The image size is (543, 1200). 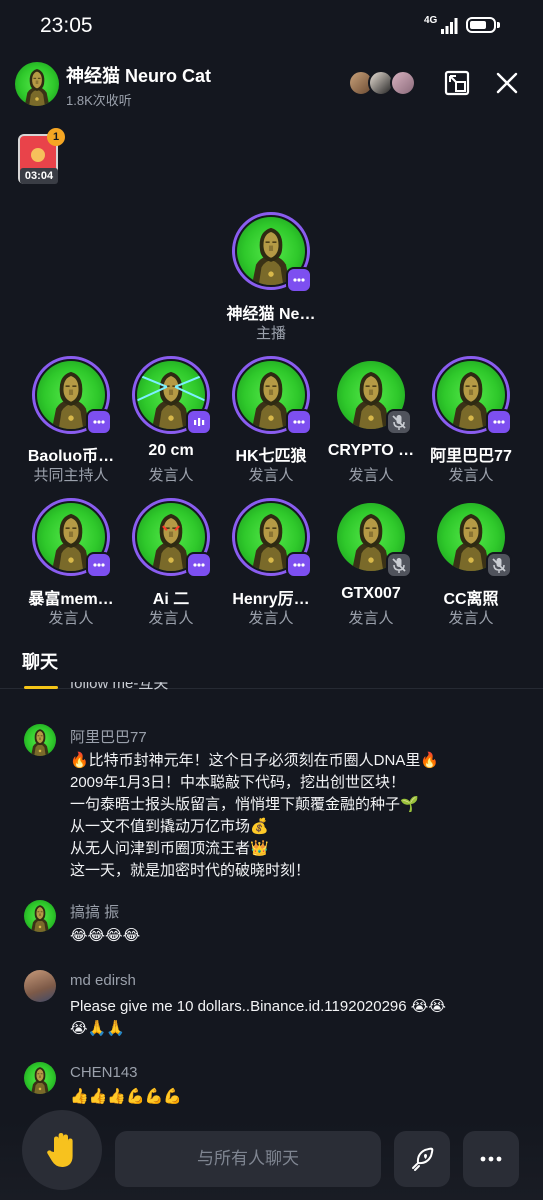 I want to click on gift-button, so click(x=422, y=1159).